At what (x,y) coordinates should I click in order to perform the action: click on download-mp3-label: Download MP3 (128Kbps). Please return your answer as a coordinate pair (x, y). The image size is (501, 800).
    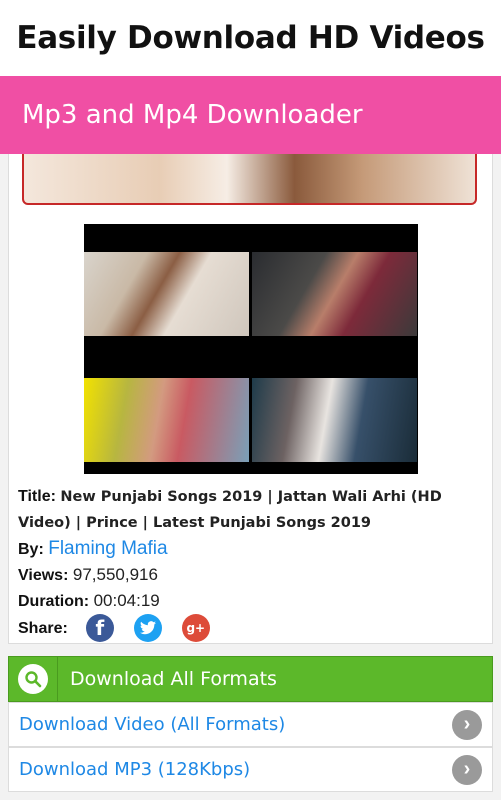
    Looking at the image, I should click on (135, 769).